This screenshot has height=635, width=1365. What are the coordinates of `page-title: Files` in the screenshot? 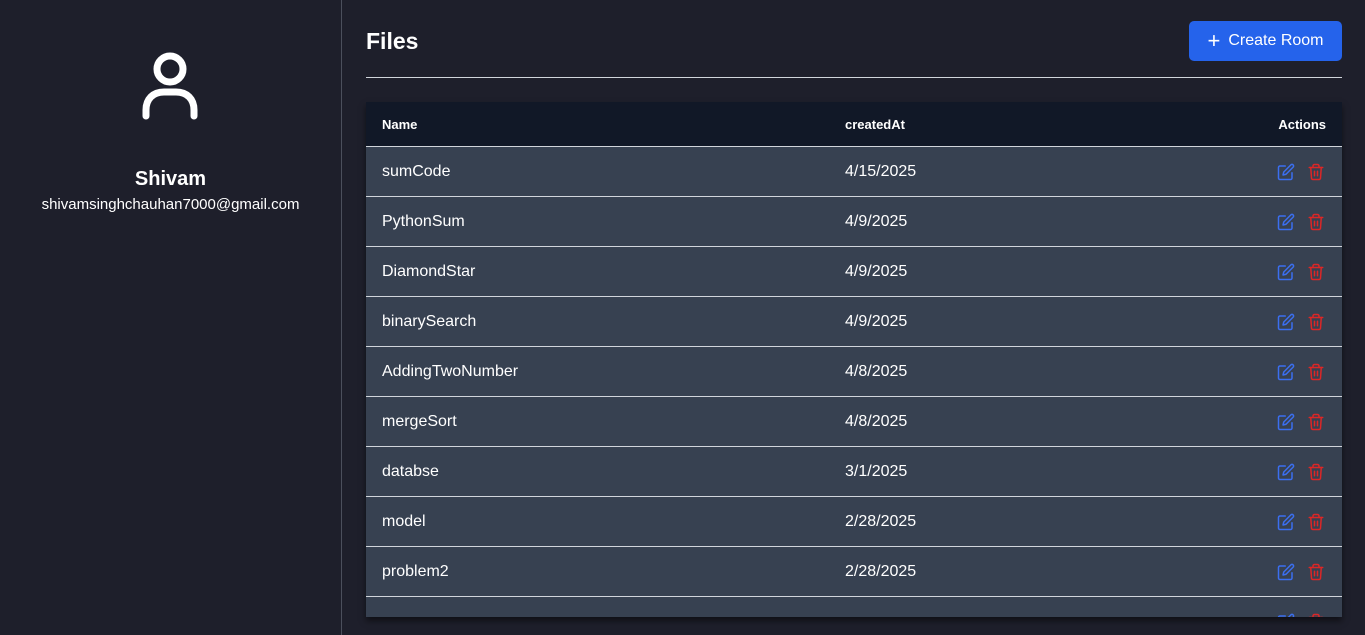 It's located at (392, 41).